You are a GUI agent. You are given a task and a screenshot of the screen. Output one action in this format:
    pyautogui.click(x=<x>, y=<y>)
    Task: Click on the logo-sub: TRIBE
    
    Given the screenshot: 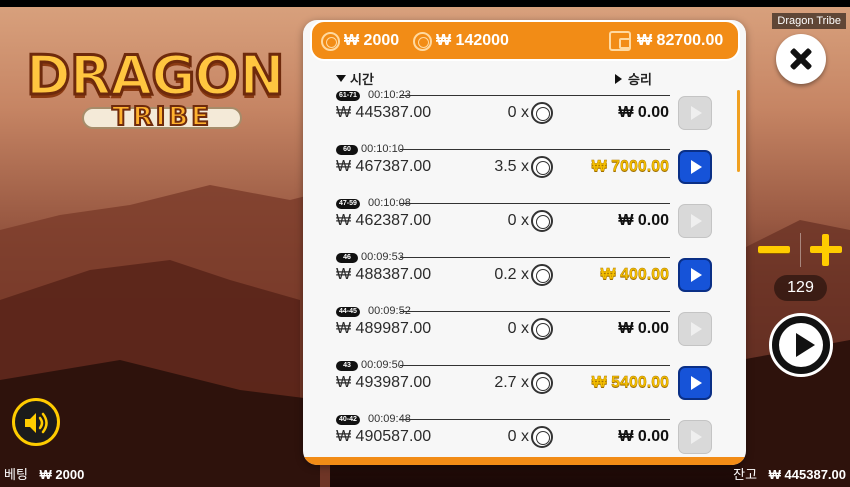 What is the action you would take?
    pyautogui.click(x=161, y=117)
    